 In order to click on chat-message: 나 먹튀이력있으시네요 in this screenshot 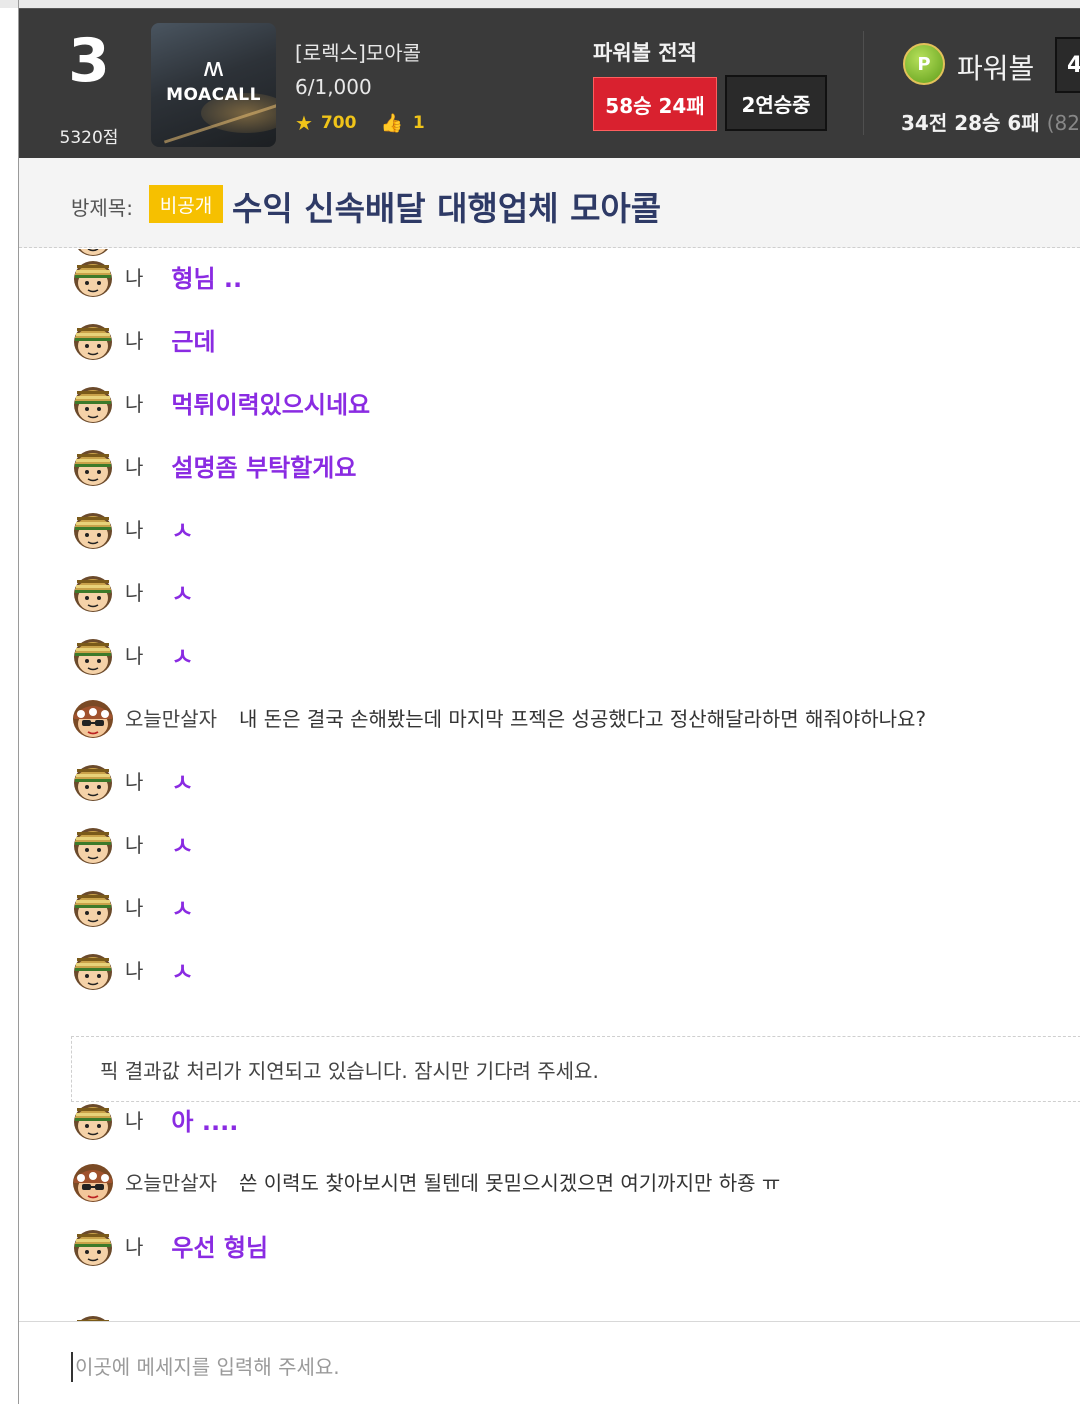, I will do `click(219, 402)`.